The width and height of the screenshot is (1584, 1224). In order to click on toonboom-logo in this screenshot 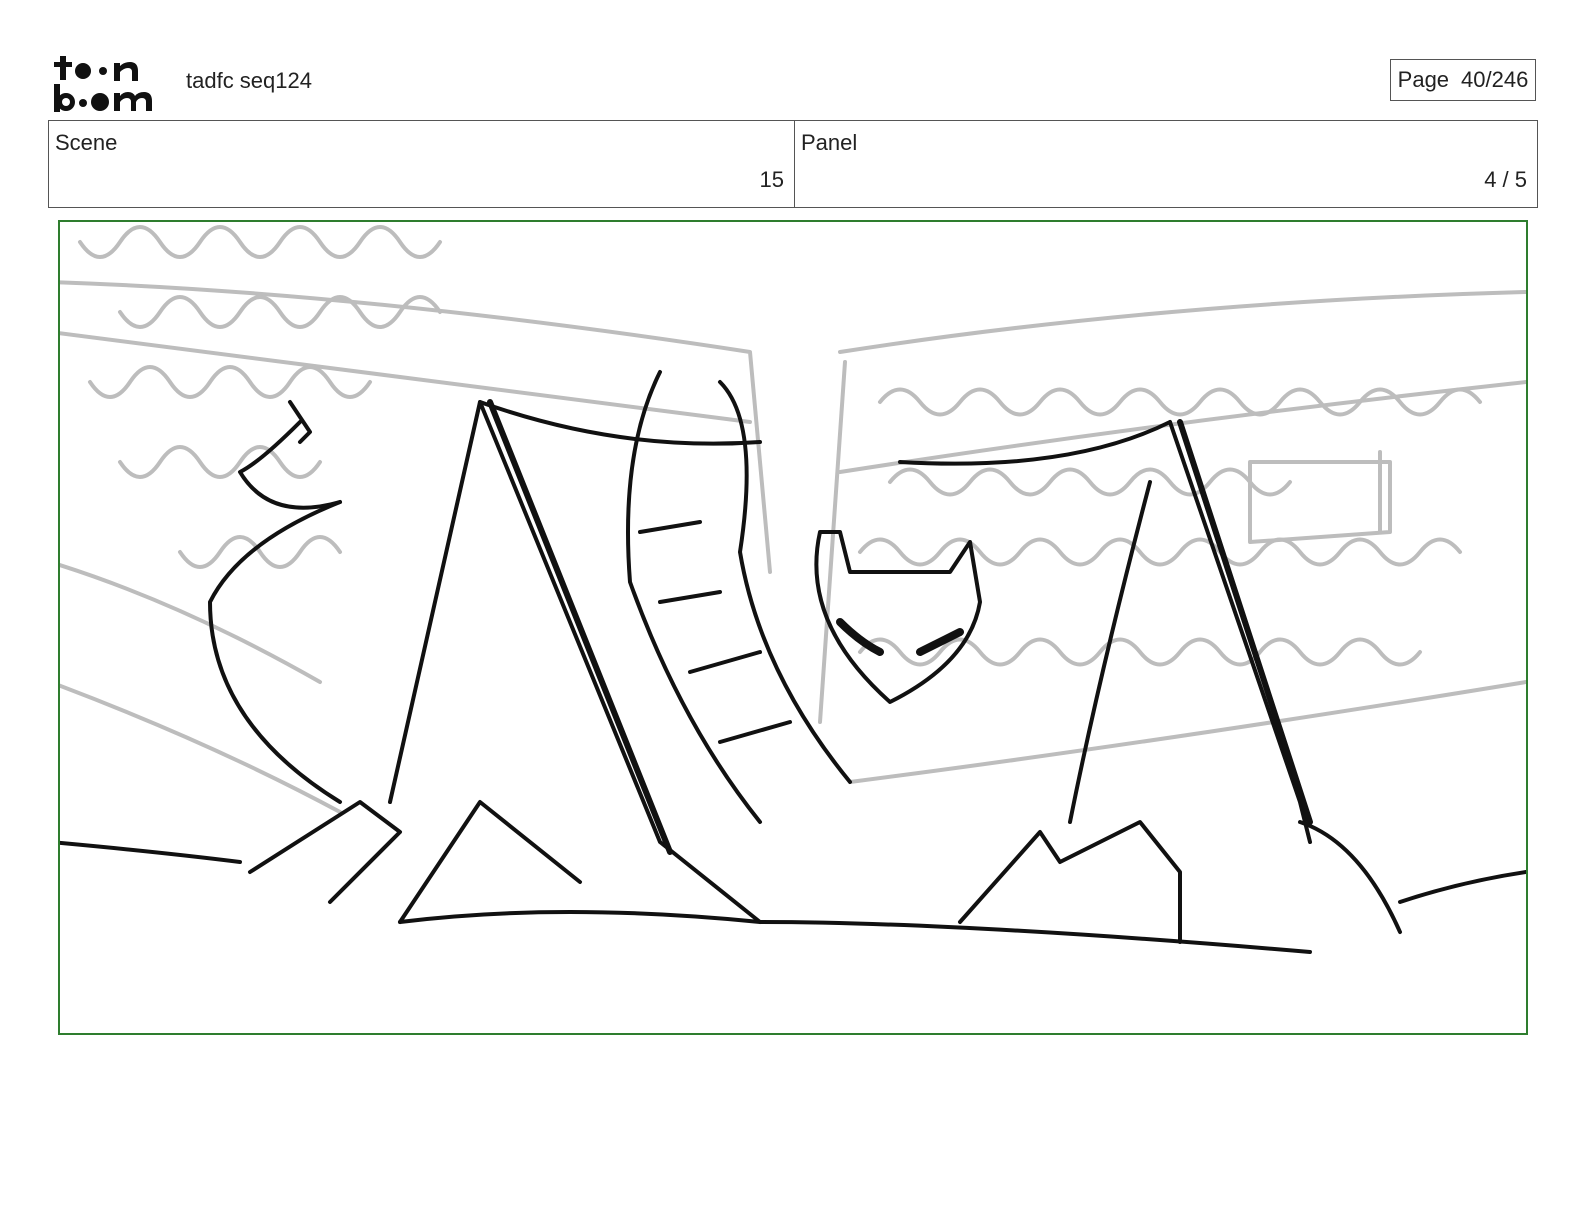, I will do `click(103, 84)`.